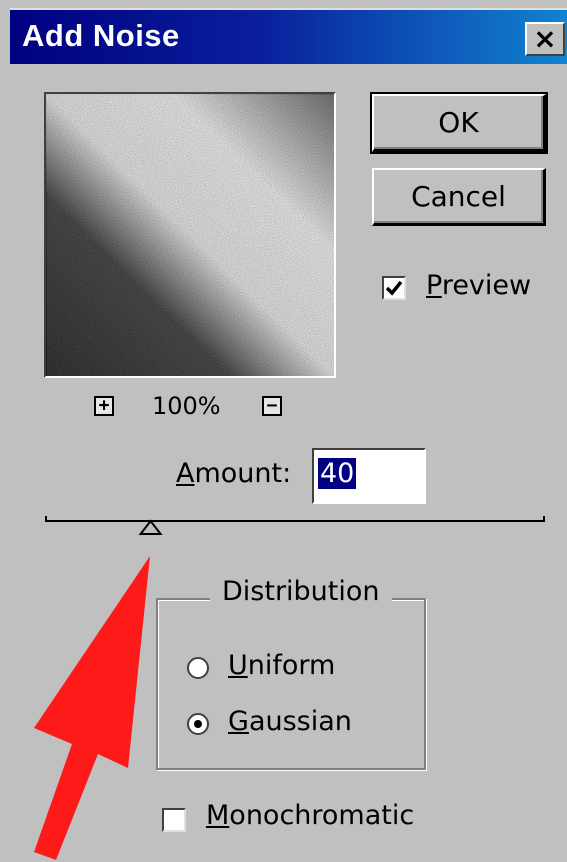  What do you see at coordinates (186, 406) in the screenshot?
I see `zoom-level: 100%` at bounding box center [186, 406].